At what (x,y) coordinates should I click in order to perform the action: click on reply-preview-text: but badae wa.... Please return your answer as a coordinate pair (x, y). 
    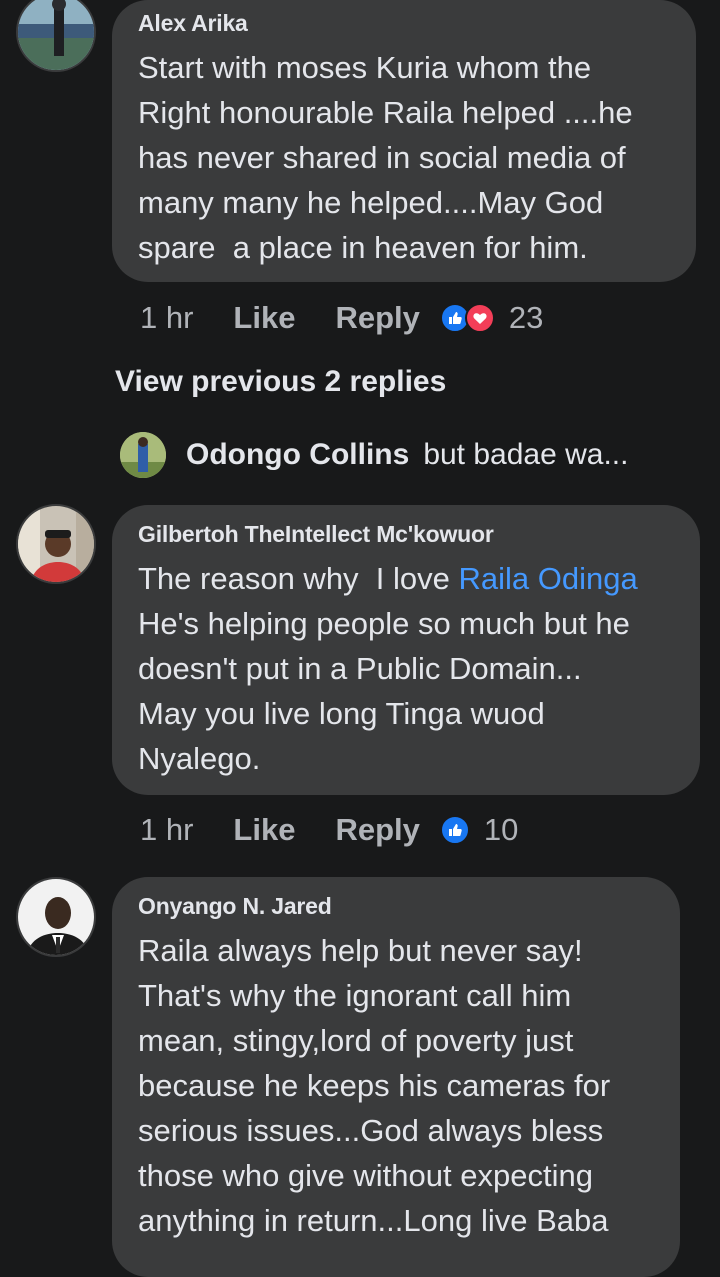
    Looking at the image, I should click on (526, 454).